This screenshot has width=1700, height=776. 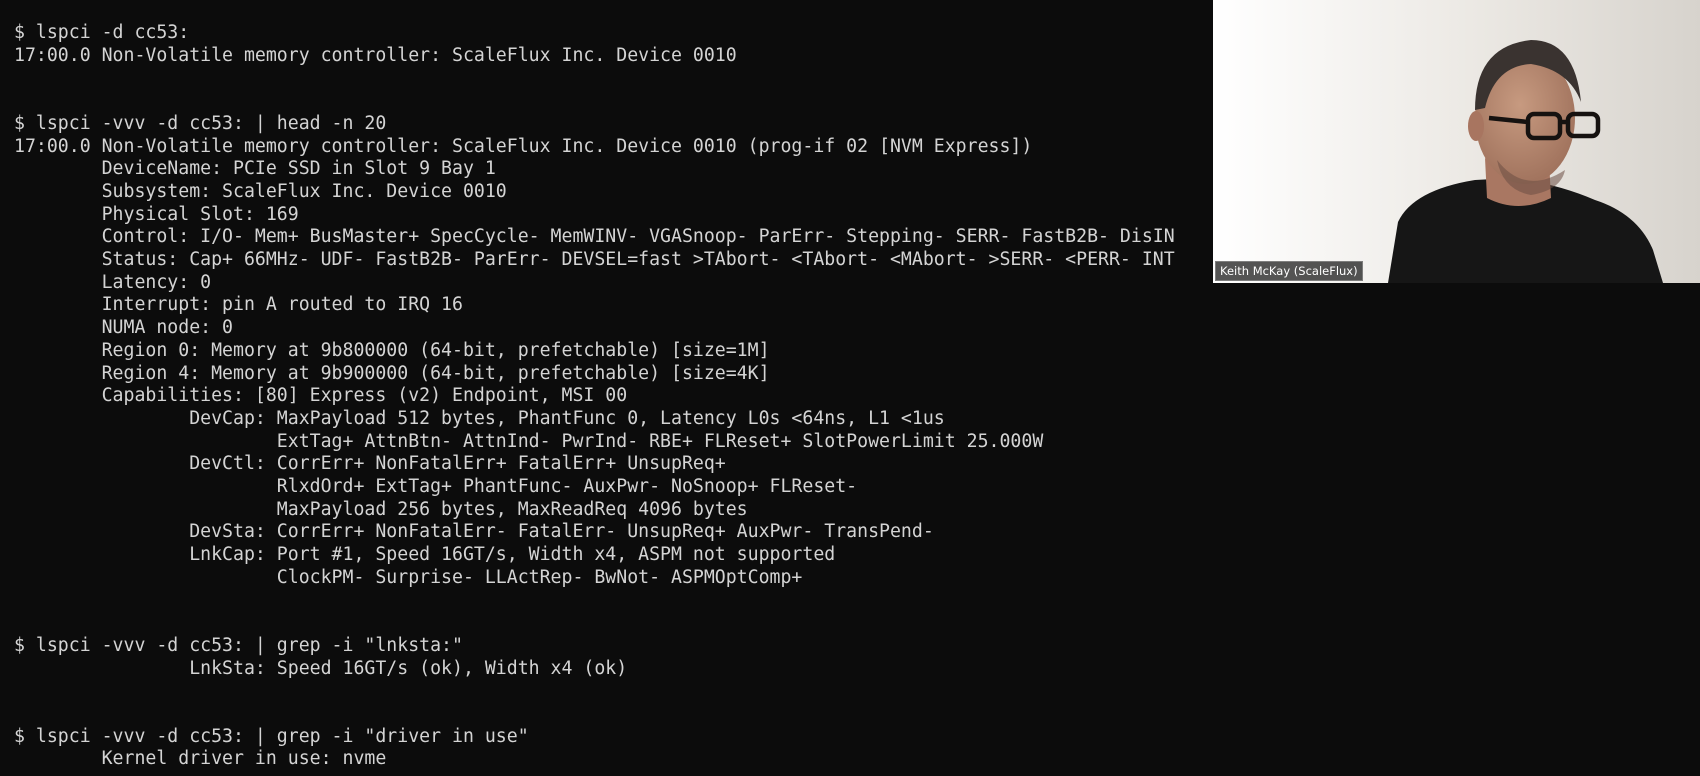 I want to click on participant-video, so click(x=1456, y=141).